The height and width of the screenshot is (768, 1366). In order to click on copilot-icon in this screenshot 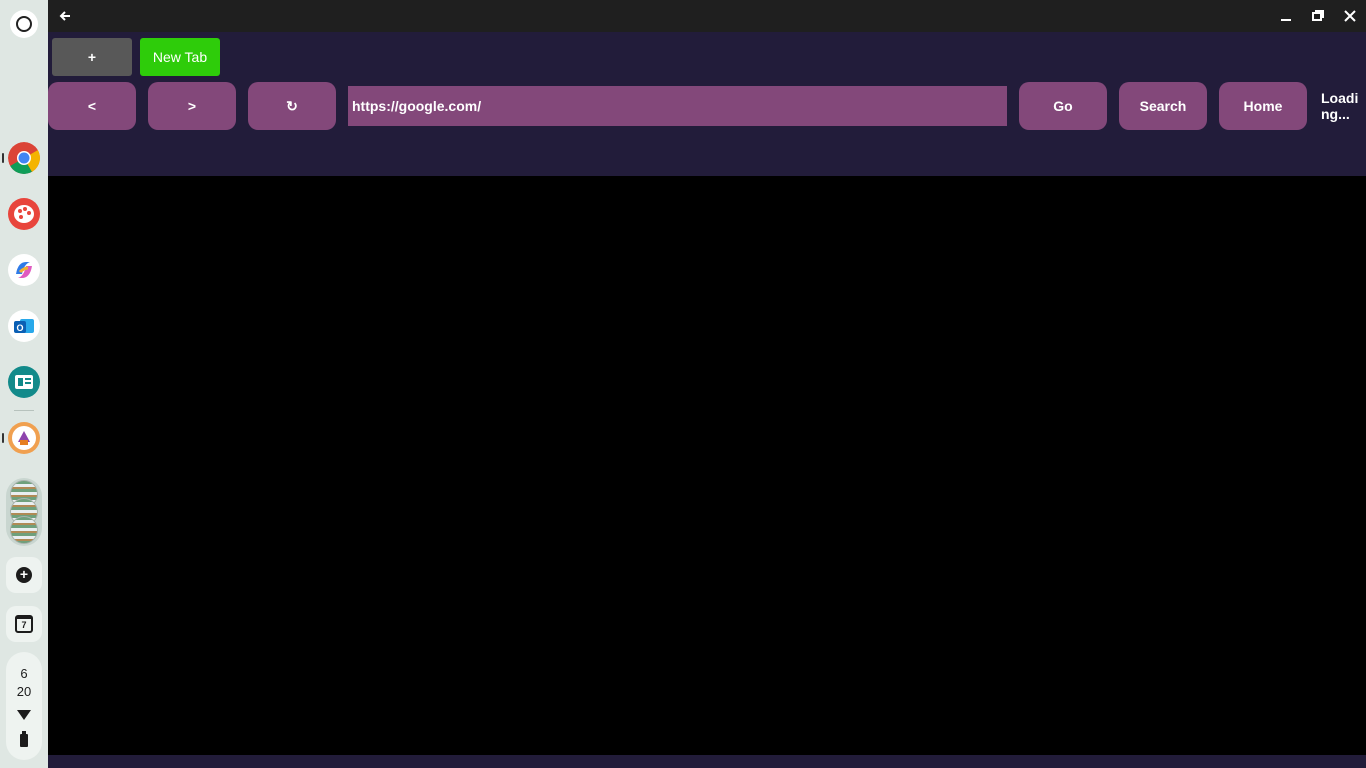, I will do `click(24, 270)`.